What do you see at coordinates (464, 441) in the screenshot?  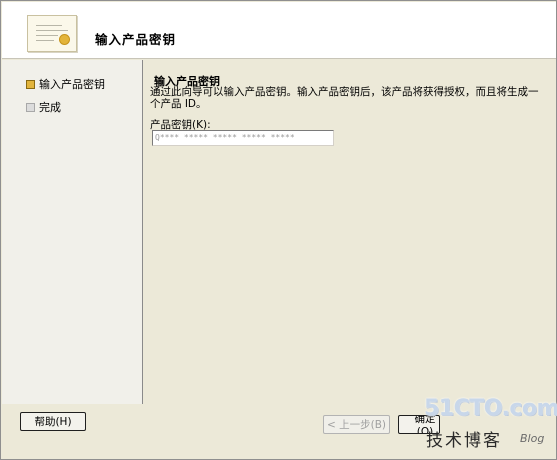 I see `watermark-subtitle: 技术博客` at bounding box center [464, 441].